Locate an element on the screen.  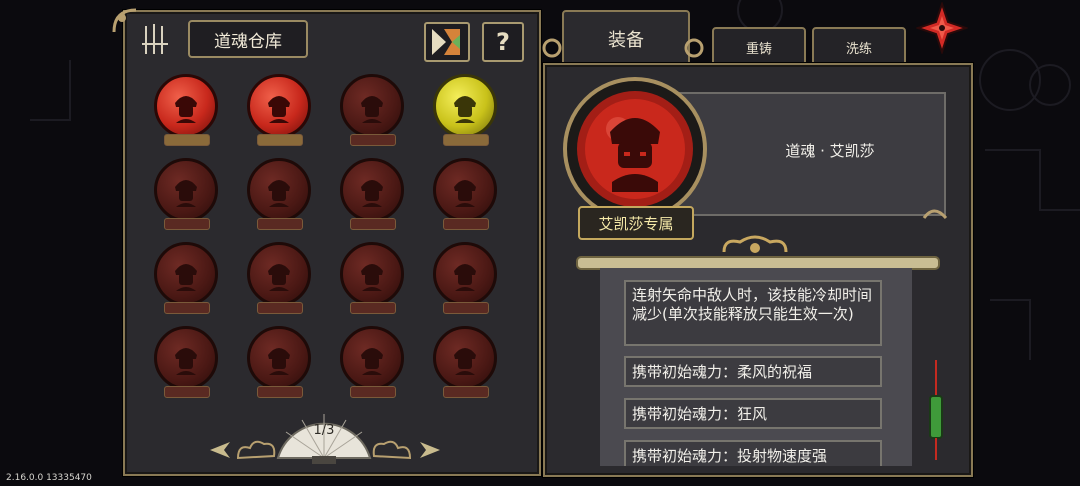
help-label: ? is located at coordinates (503, 42).